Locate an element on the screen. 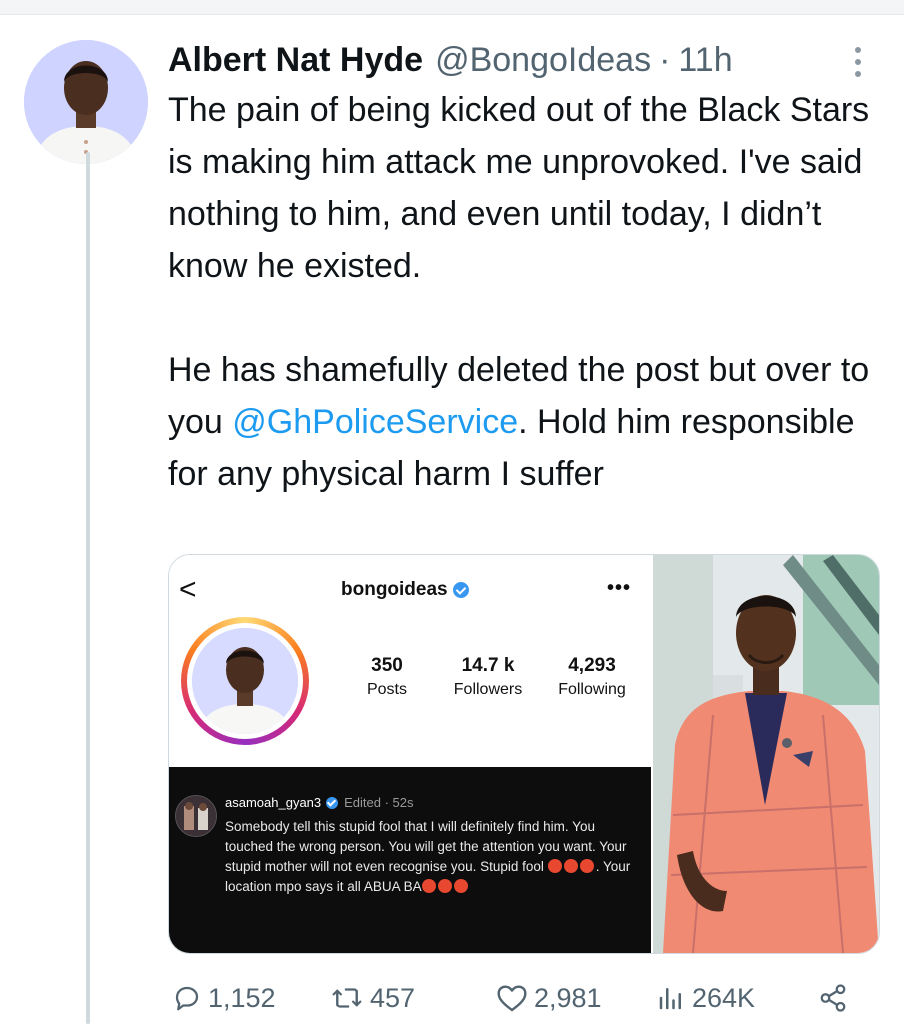 The height and width of the screenshot is (1024, 904). author-avatar is located at coordinates (86, 102).